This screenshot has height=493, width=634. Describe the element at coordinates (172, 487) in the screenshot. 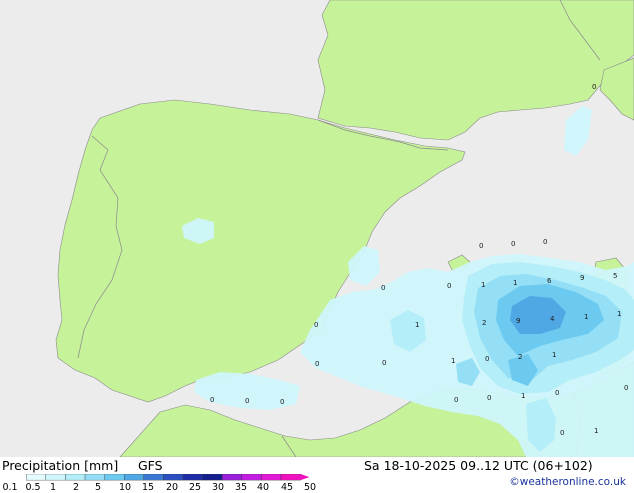

I see `legend-tick-label: 20` at that location.